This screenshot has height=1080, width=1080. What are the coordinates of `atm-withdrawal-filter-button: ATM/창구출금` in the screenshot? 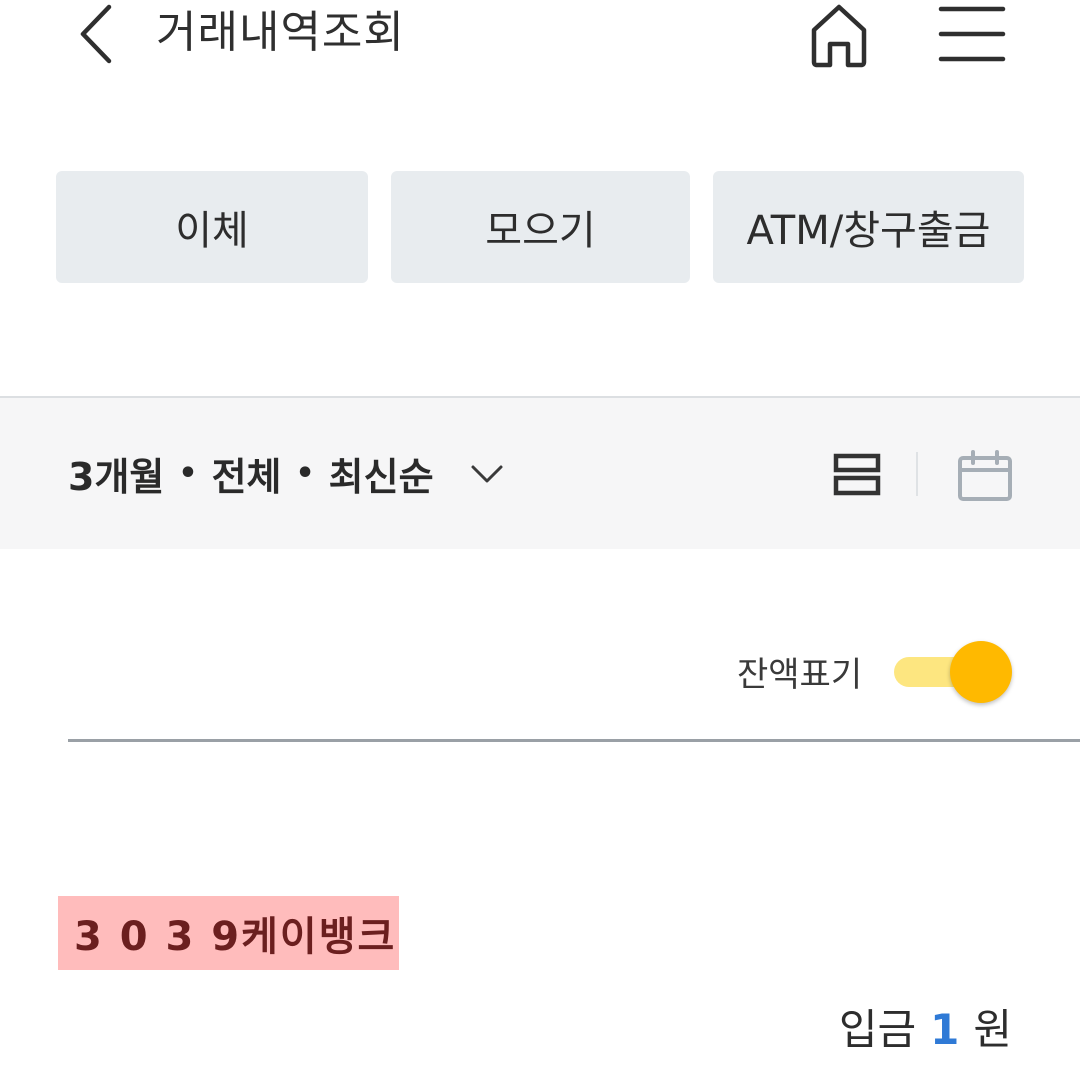 It's located at (868, 227).